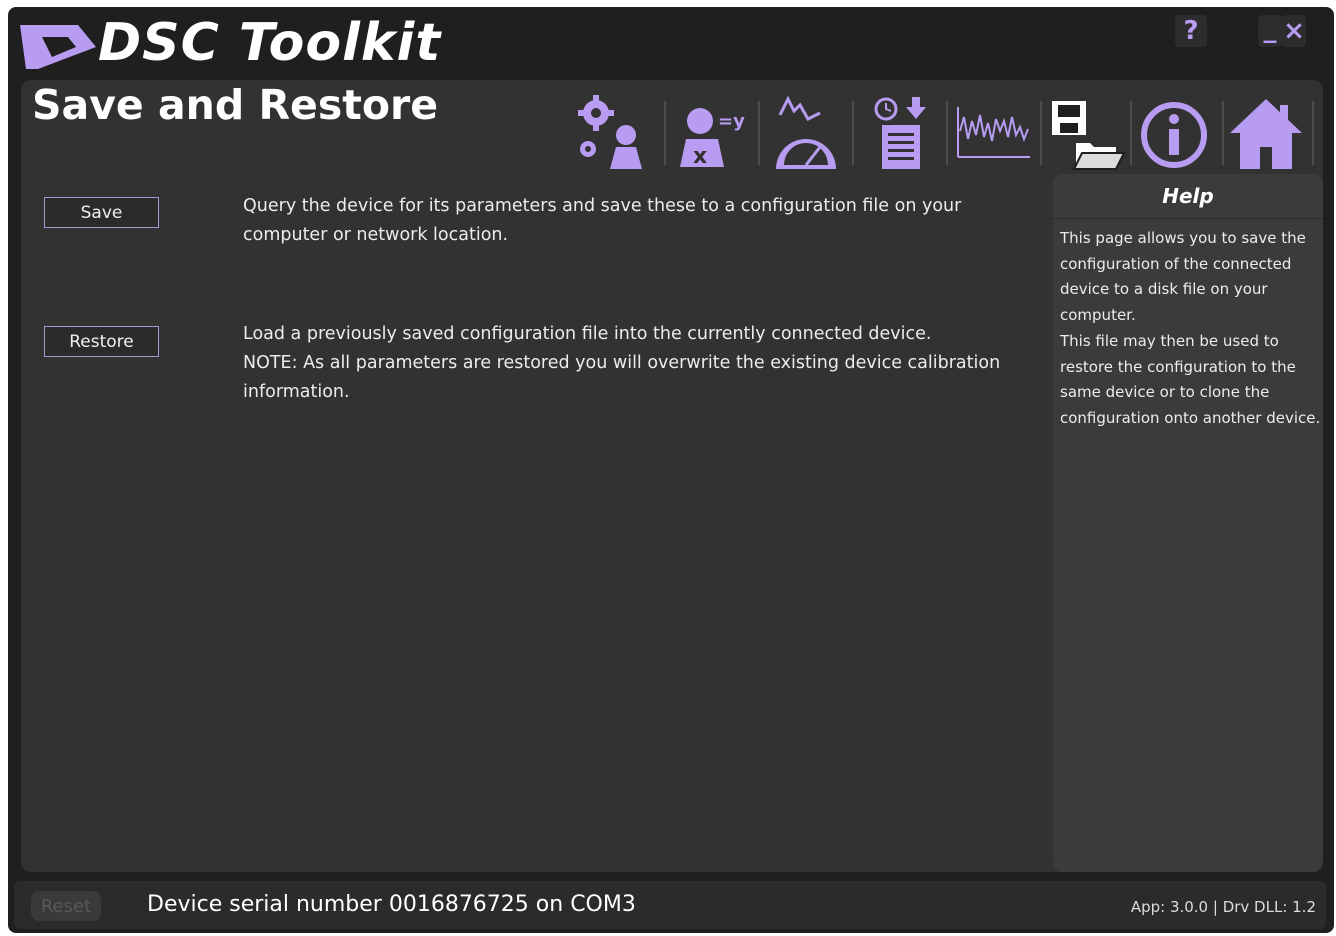  I want to click on toolbar-waveform-button, so click(993, 133).